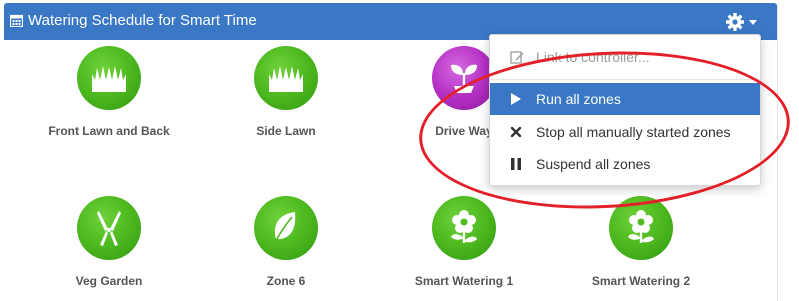 The image size is (799, 301). Describe the element at coordinates (593, 164) in the screenshot. I see `menu-item-label: Suspend all zones` at that location.